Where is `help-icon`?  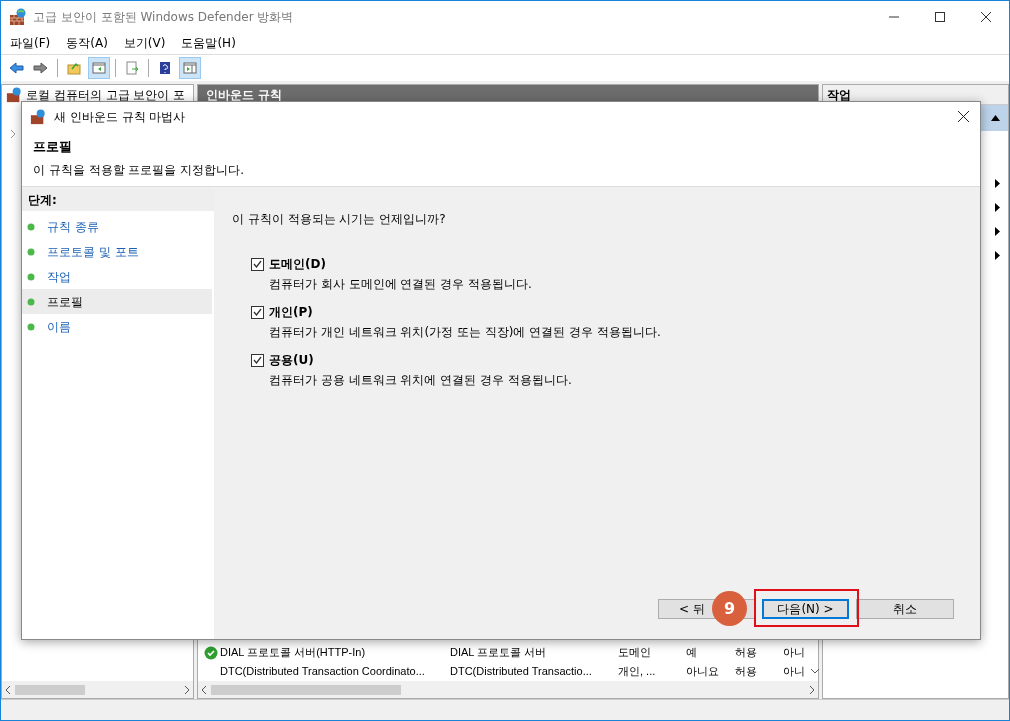
help-icon is located at coordinates (165, 68).